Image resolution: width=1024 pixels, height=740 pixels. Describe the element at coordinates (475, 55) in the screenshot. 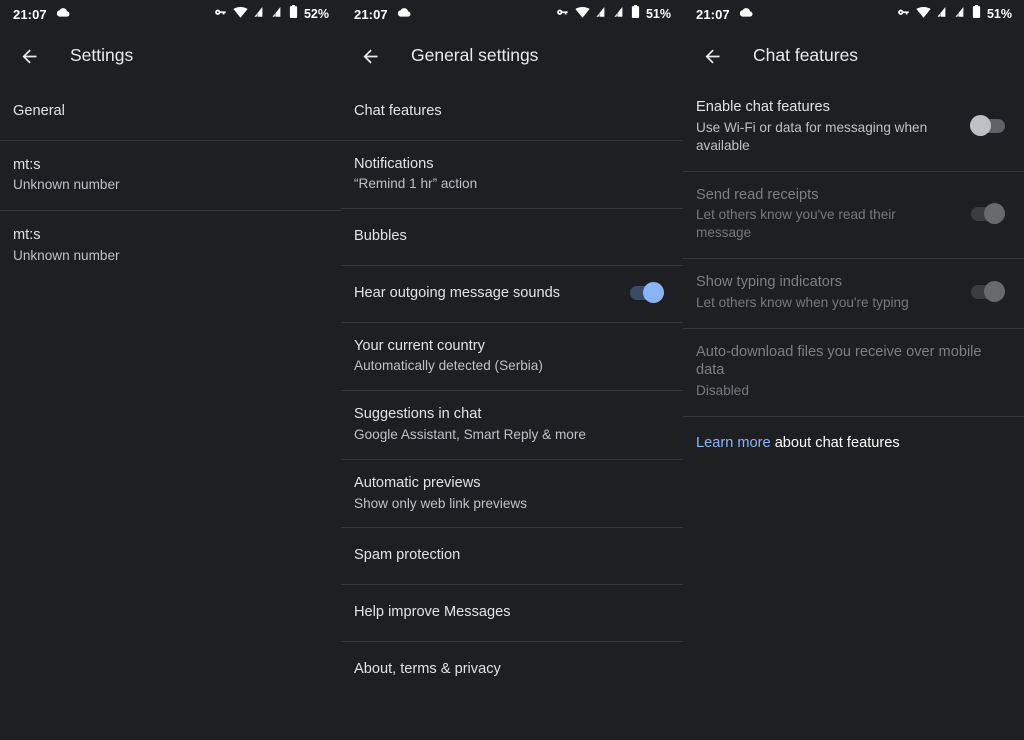

I see `page-title: General settings` at that location.